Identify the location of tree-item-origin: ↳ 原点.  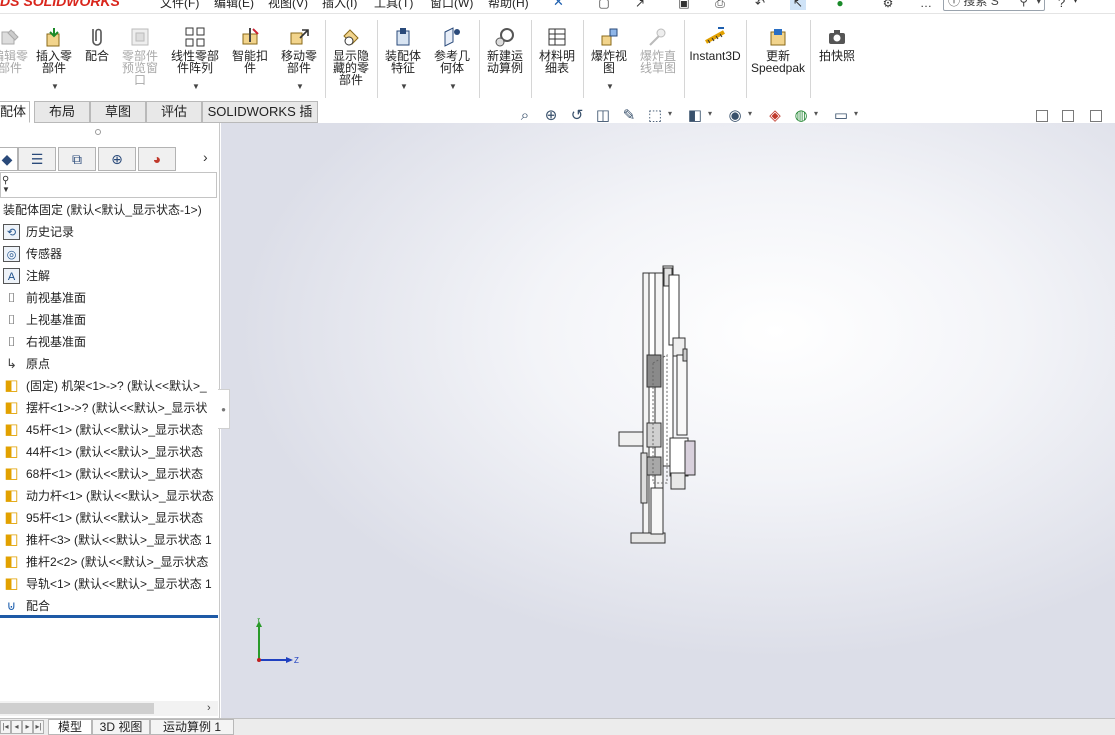
(110, 364).